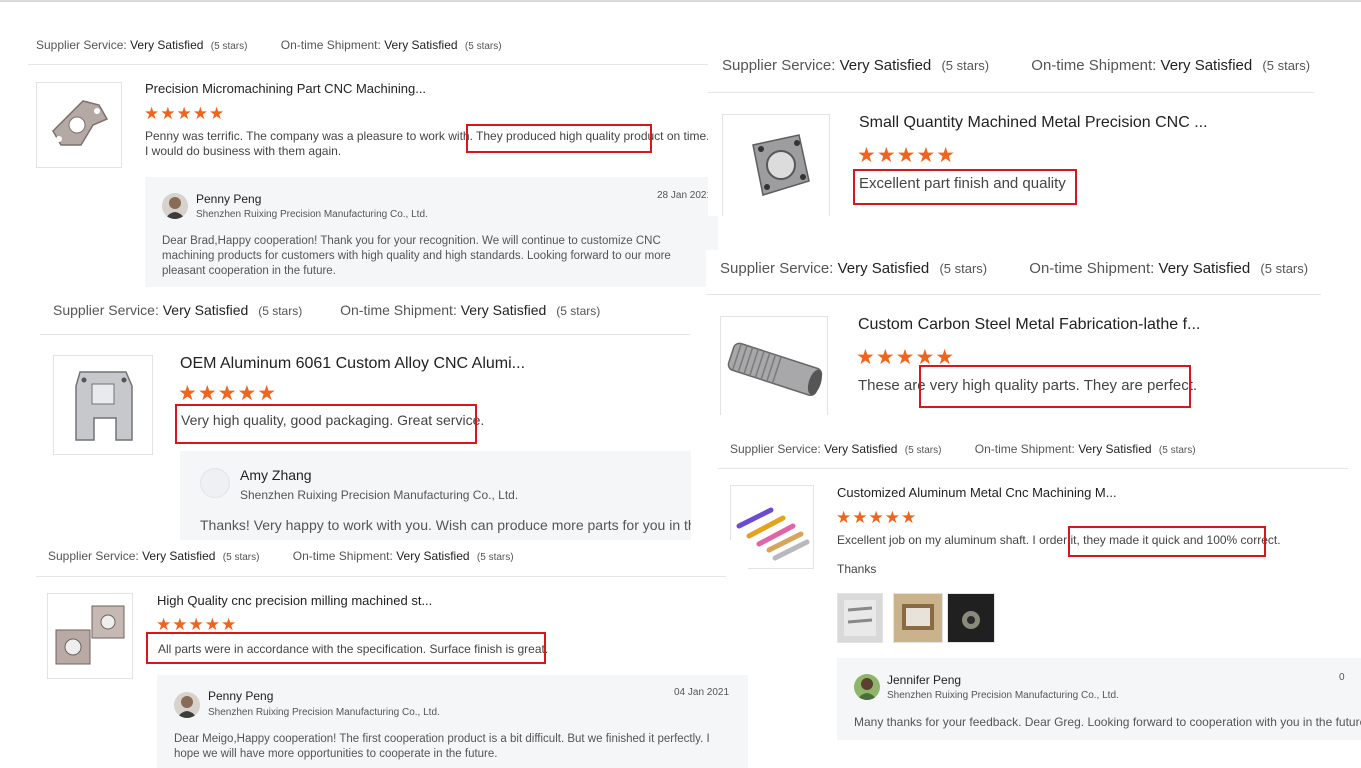 Image resolution: width=1361 pixels, height=768 pixels. Describe the element at coordinates (924, 680) in the screenshot. I see `reply-author: Jennifer Peng` at that location.